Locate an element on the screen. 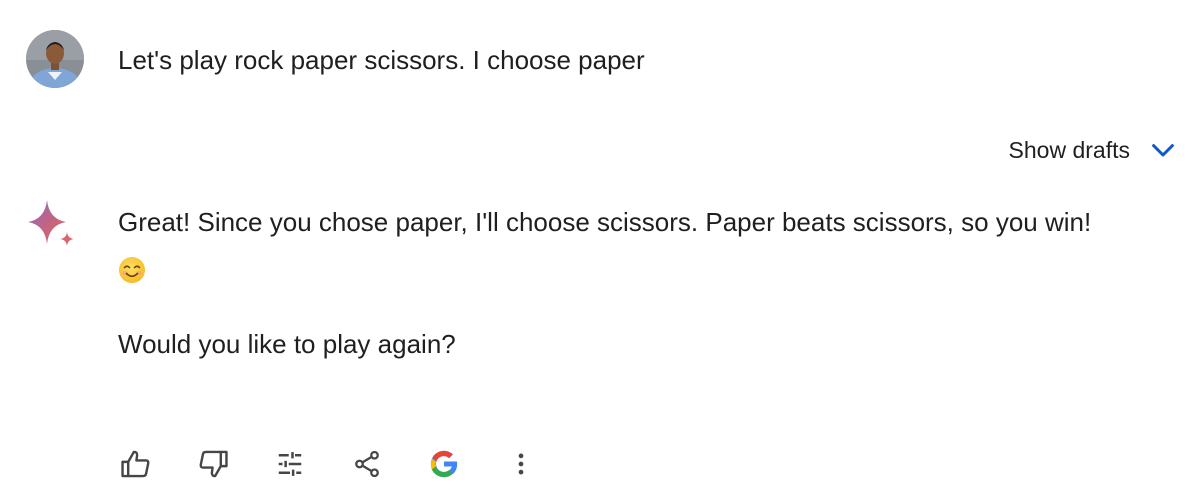 The width and height of the screenshot is (1200, 501). response-action-bar is located at coordinates (347, 464).